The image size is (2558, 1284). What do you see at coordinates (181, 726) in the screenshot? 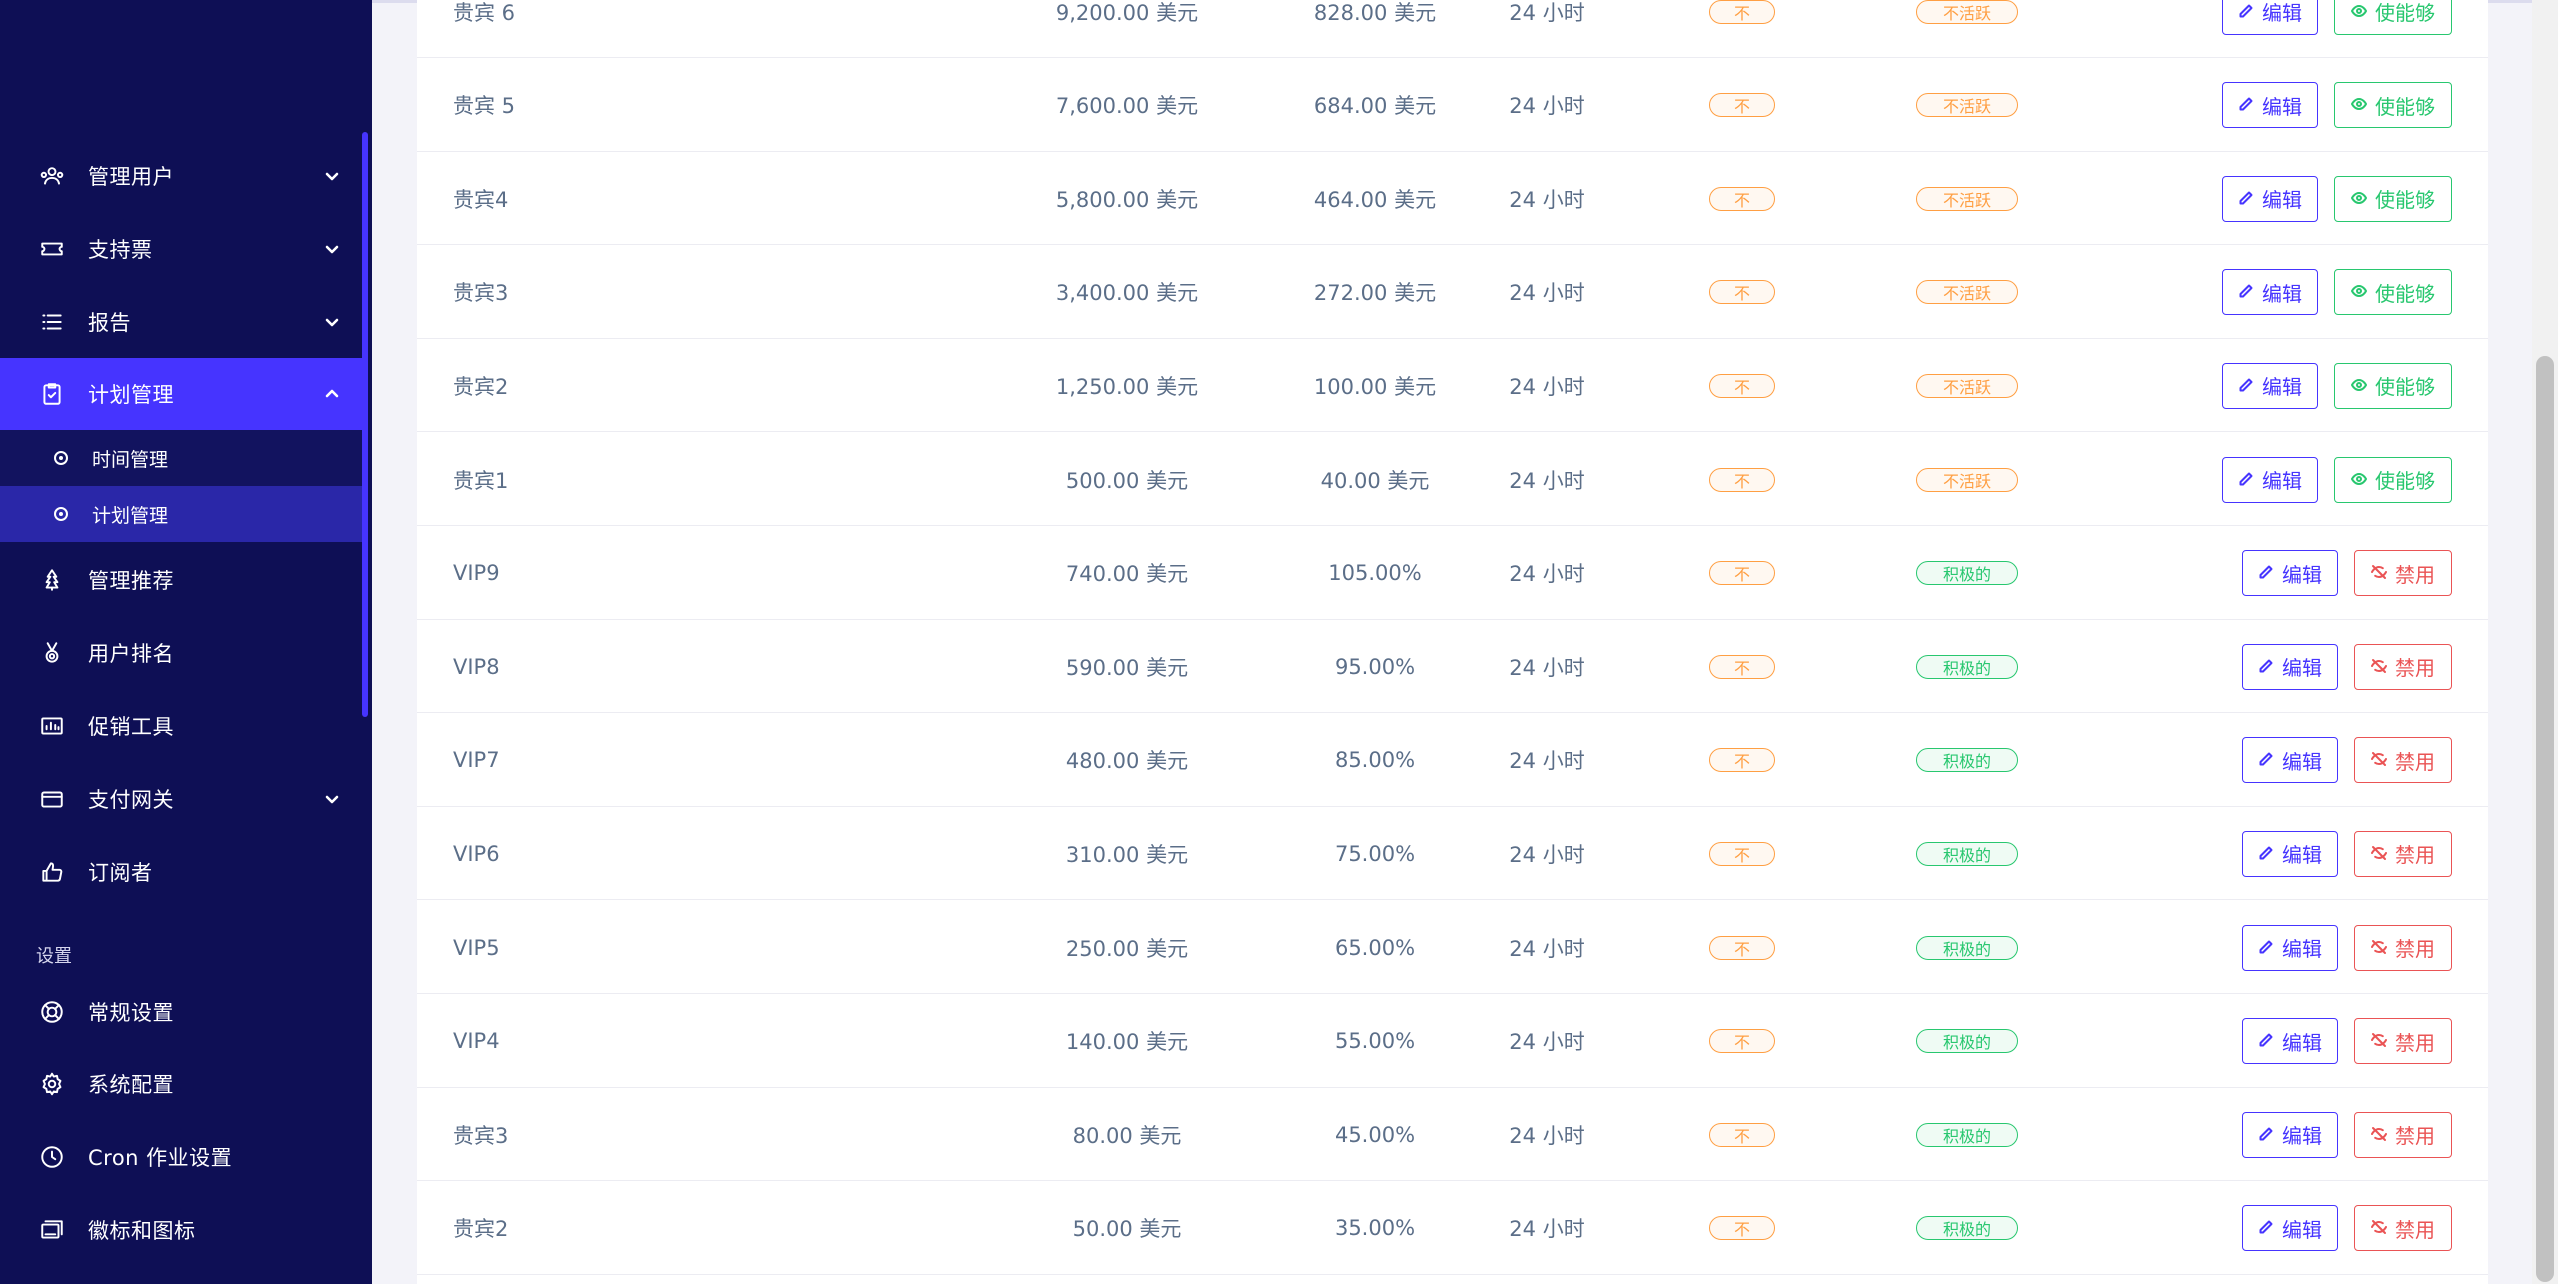
I see `sidebar-item-promotion-tools: 促销工具` at bounding box center [181, 726].